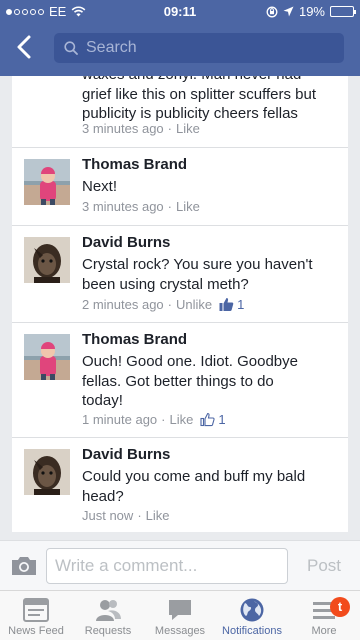  I want to click on location-arrow-icon, so click(288, 11).